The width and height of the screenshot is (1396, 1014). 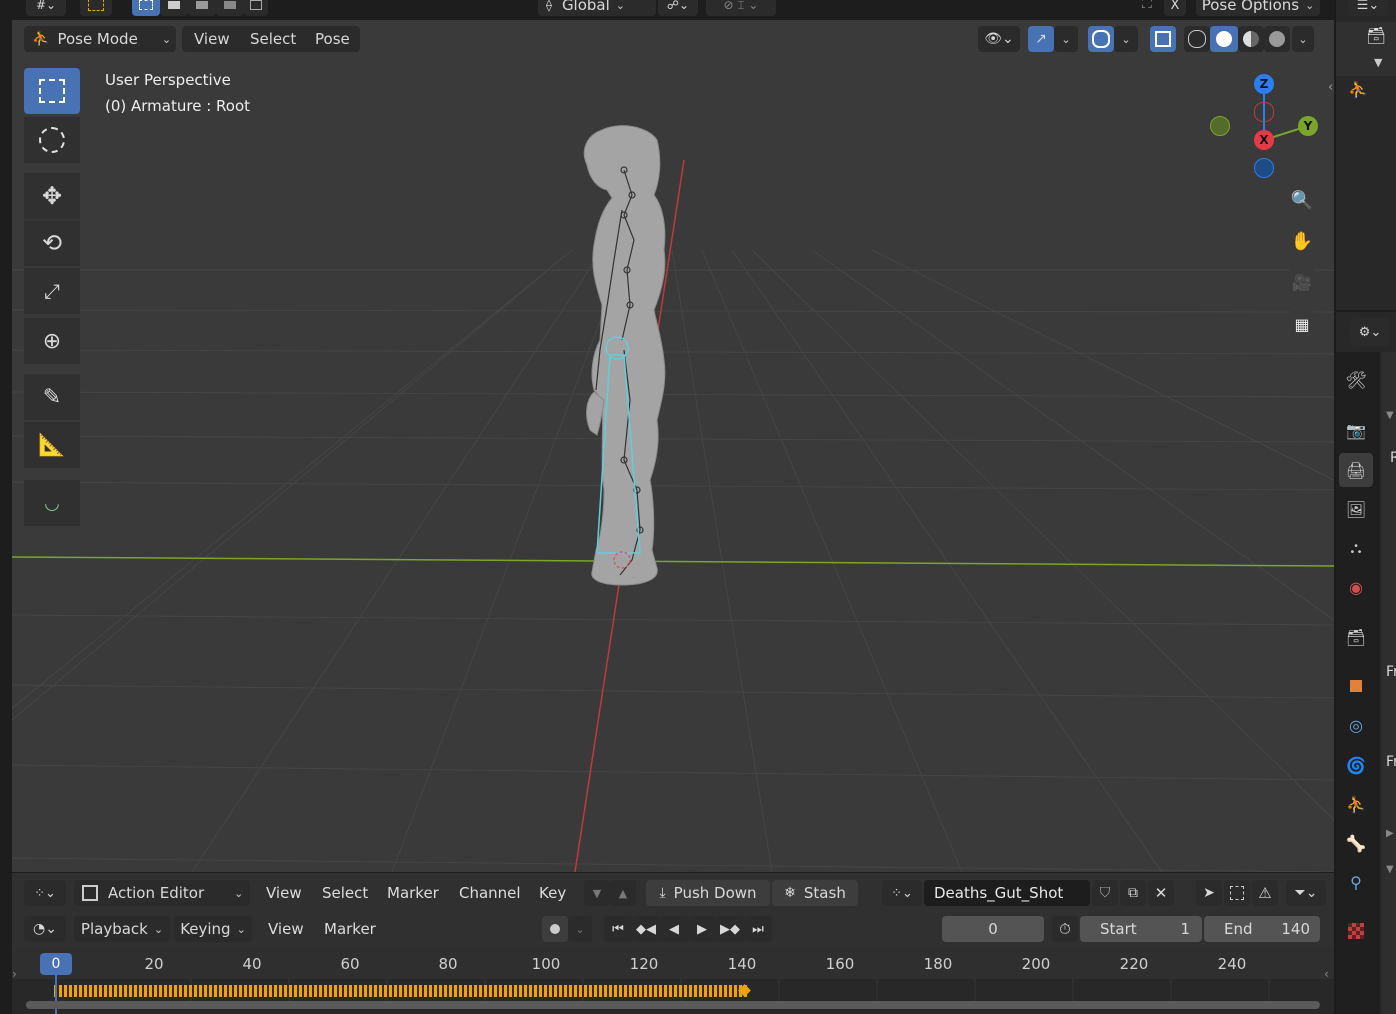 What do you see at coordinates (230, 8) in the screenshot?
I see `select-invert-button` at bounding box center [230, 8].